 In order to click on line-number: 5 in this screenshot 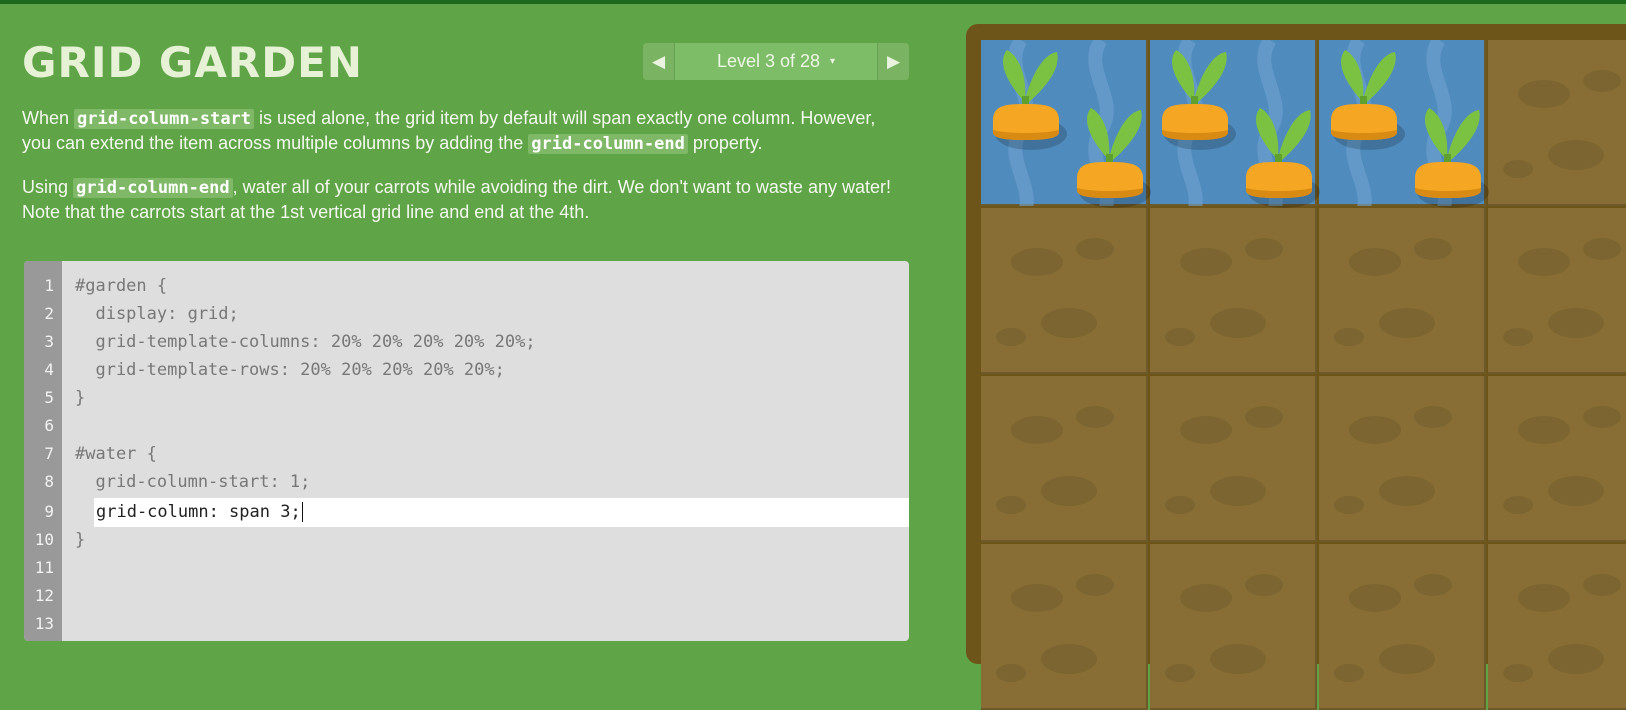, I will do `click(49, 397)`.